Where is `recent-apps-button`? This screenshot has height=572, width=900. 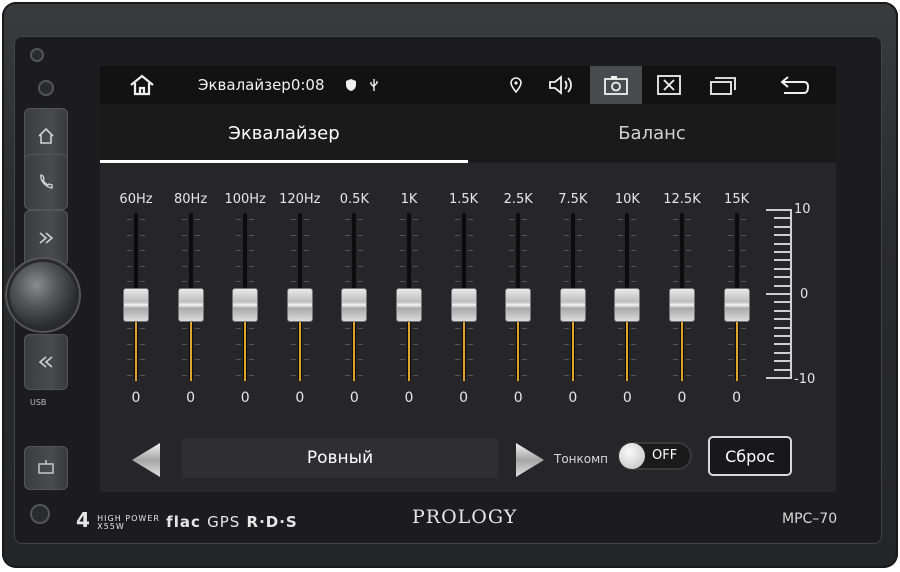
recent-apps-button is located at coordinates (723, 85).